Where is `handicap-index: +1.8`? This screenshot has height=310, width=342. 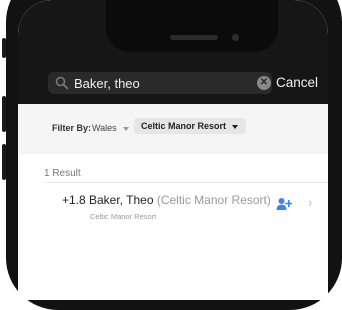 handicap-index: +1.8 is located at coordinates (74, 200).